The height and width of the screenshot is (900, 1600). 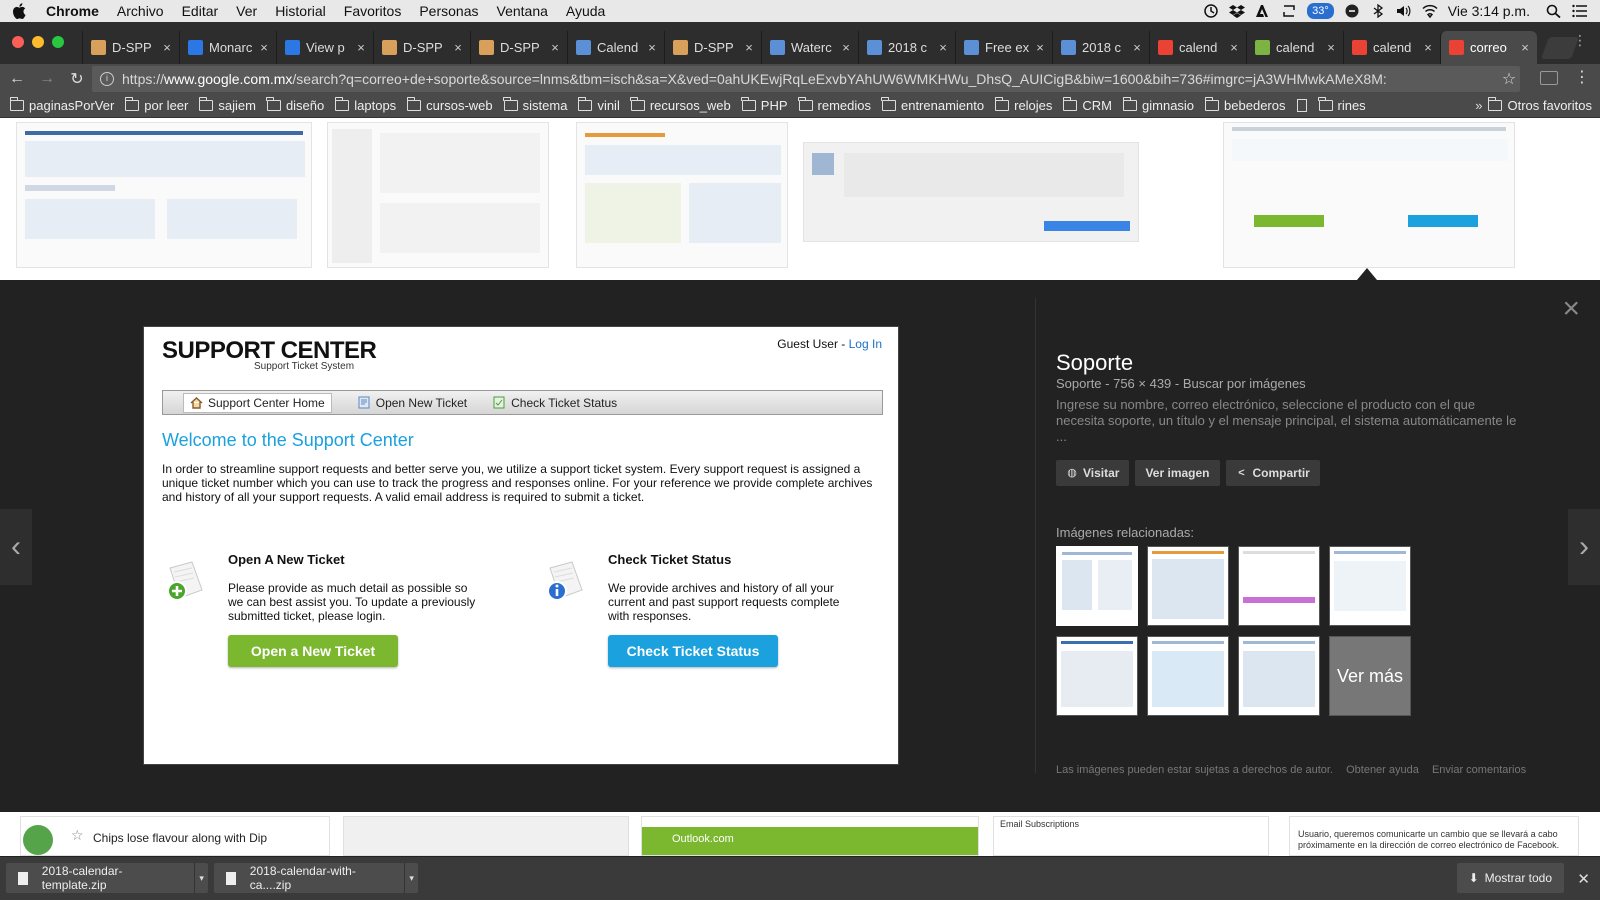 What do you see at coordinates (316, 878) in the screenshot?
I see `download-item: 2018-calendar-with-ca....zip ▾` at bounding box center [316, 878].